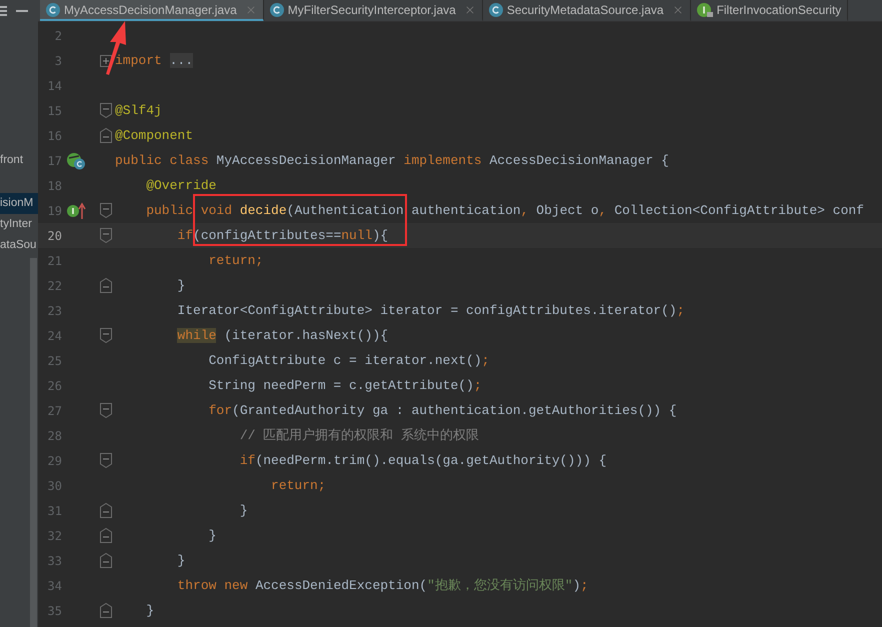 The width and height of the screenshot is (882, 627). Describe the element at coordinates (55, 486) in the screenshot. I see `line-number: 30` at that location.